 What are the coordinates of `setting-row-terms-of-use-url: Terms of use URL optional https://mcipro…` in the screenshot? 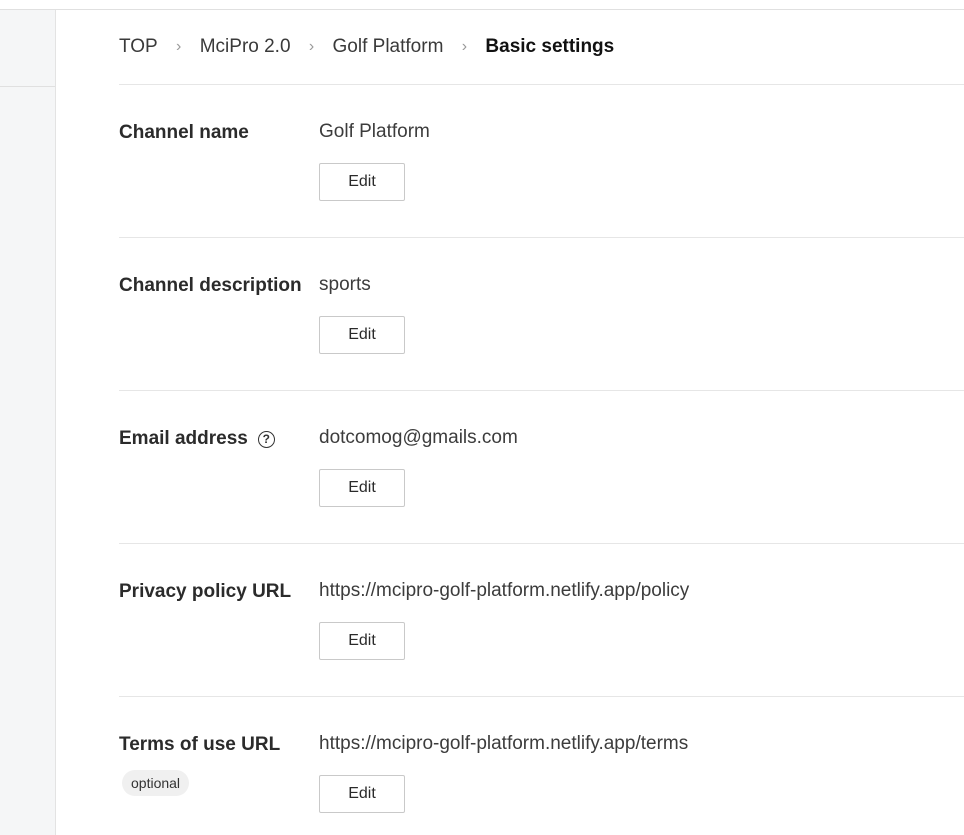 It's located at (541, 766).